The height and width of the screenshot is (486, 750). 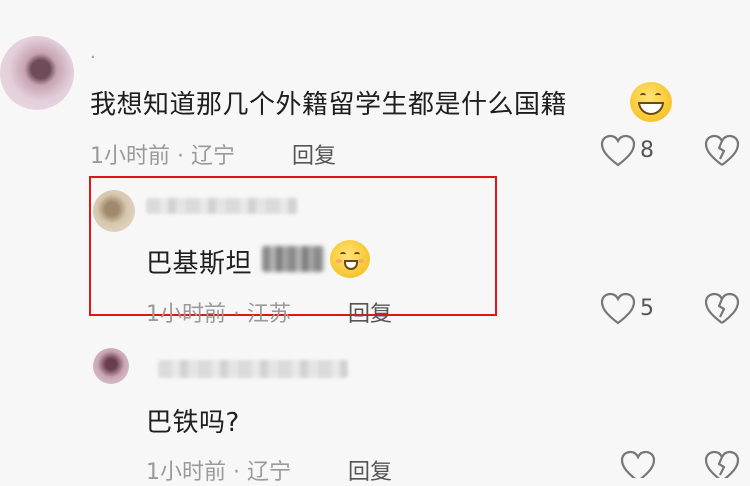 I want to click on comment-text: 巴基斯坦, so click(x=199, y=264).